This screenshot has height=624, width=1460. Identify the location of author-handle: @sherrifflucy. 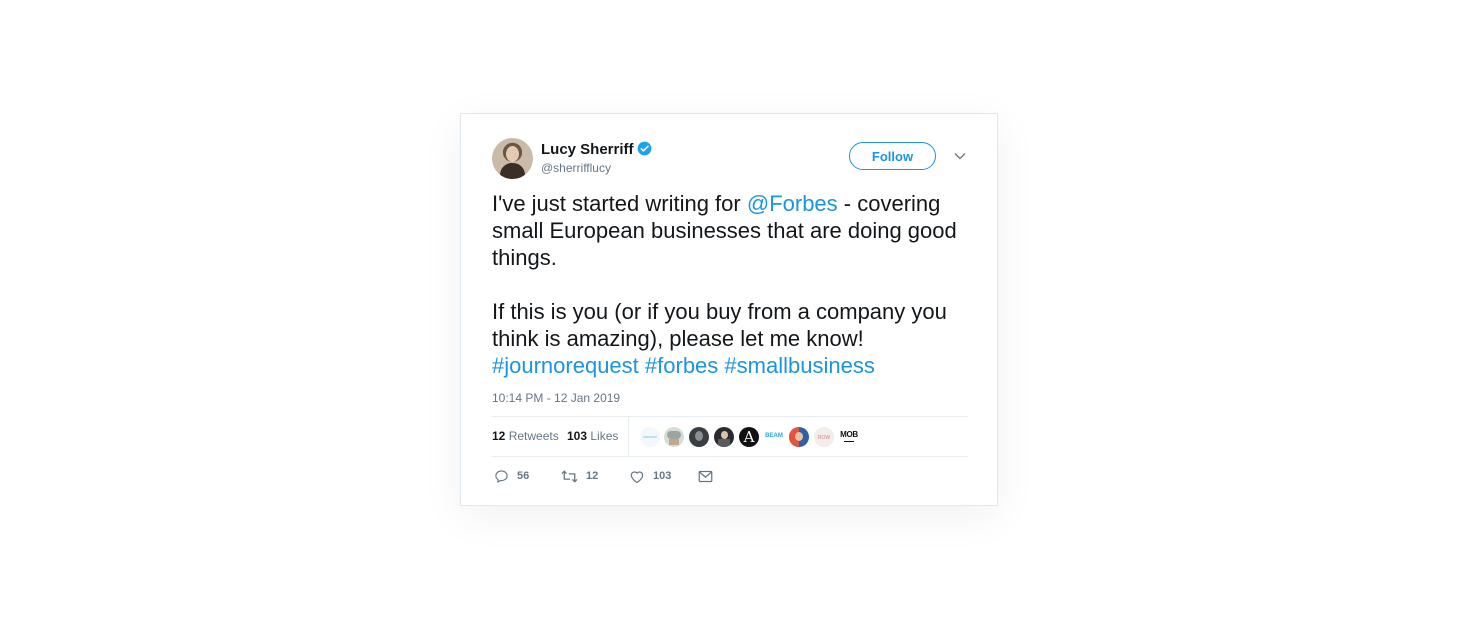
(576, 168).